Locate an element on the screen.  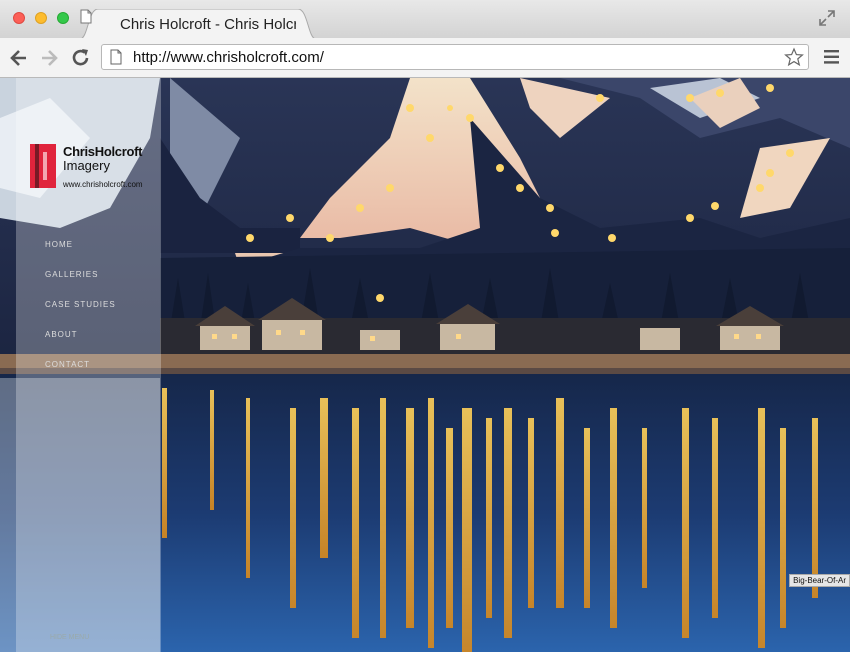
fullscreen-icon is located at coordinates (827, 18).